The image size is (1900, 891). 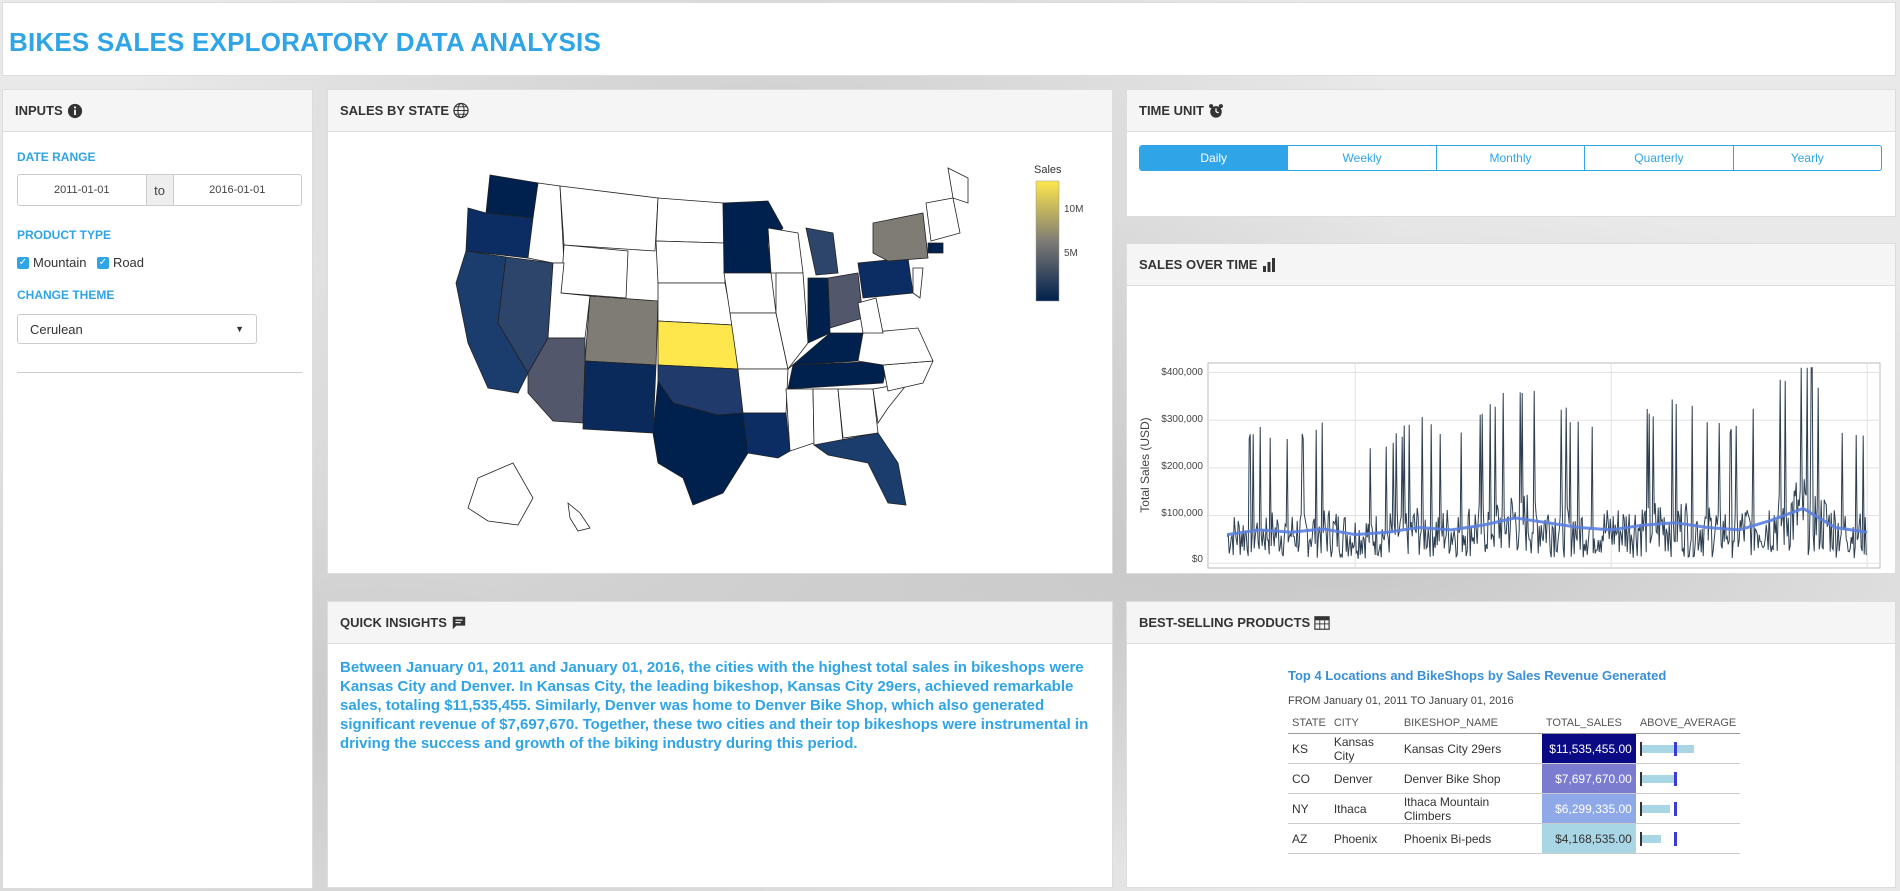 I want to click on y-tick: $400,000, so click(x=1182, y=372).